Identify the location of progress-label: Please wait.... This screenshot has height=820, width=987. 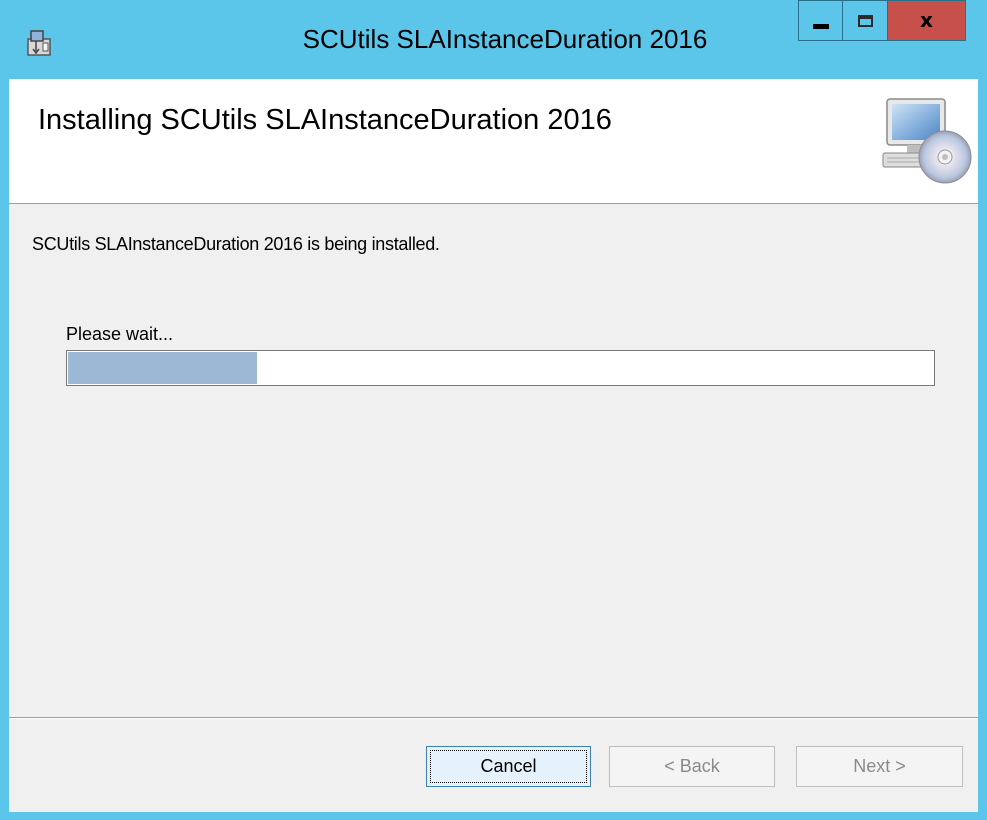
(120, 334).